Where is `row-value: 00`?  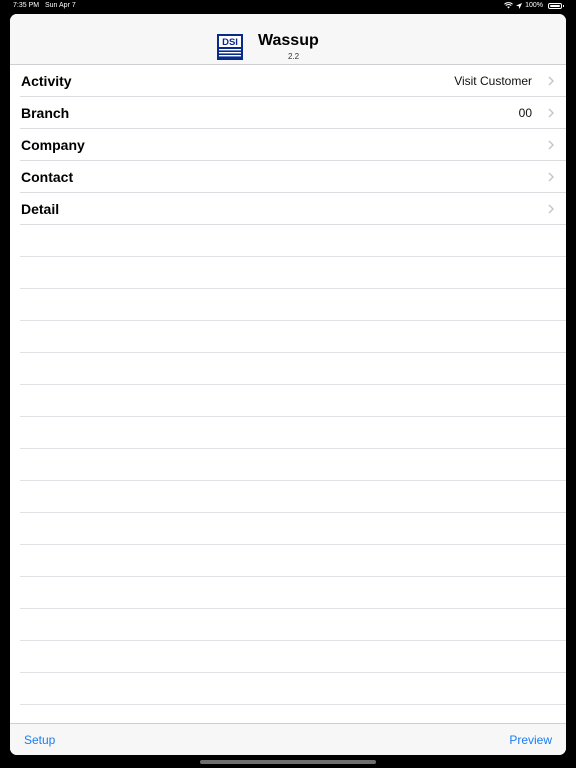
row-value: 00 is located at coordinates (525, 113).